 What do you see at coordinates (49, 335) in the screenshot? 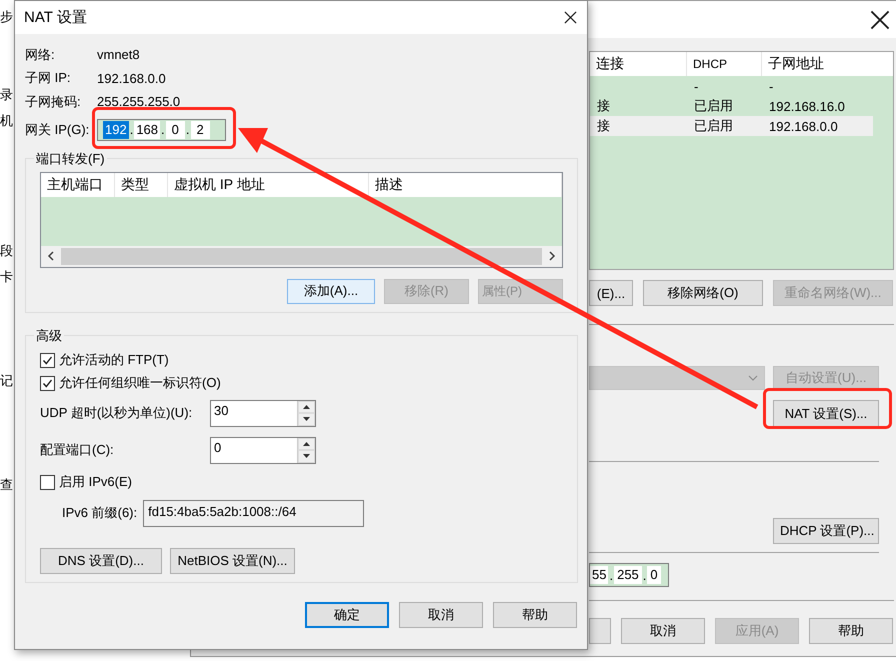
I see `group-title: 高级` at bounding box center [49, 335].